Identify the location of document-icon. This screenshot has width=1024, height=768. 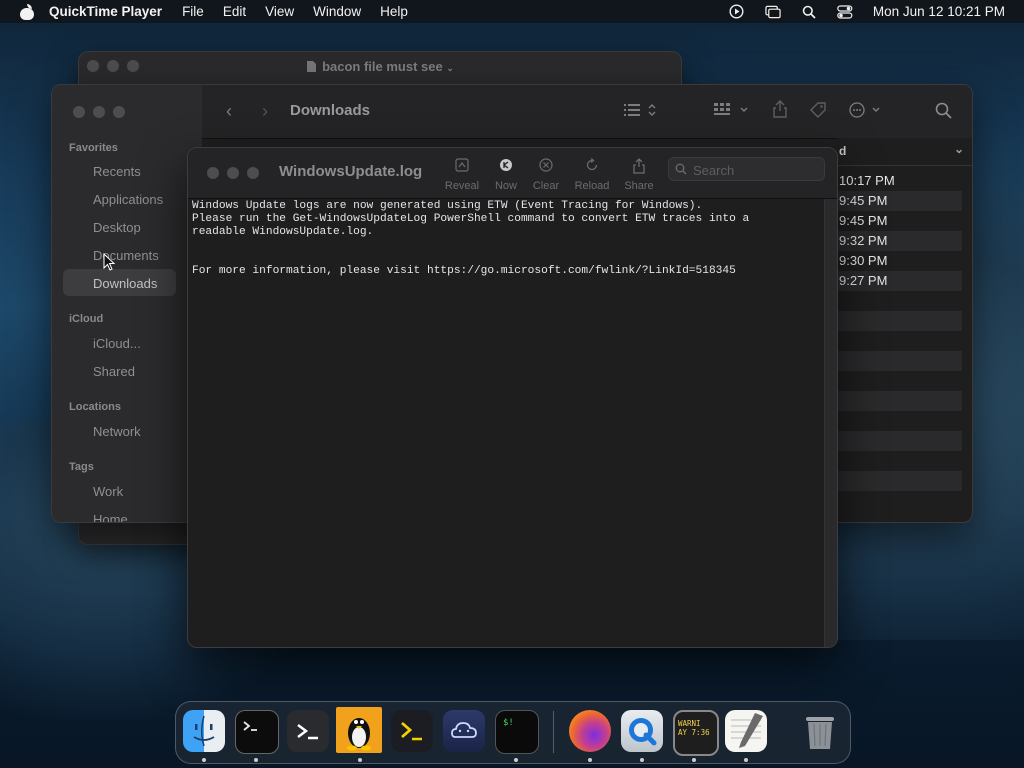
(312, 66).